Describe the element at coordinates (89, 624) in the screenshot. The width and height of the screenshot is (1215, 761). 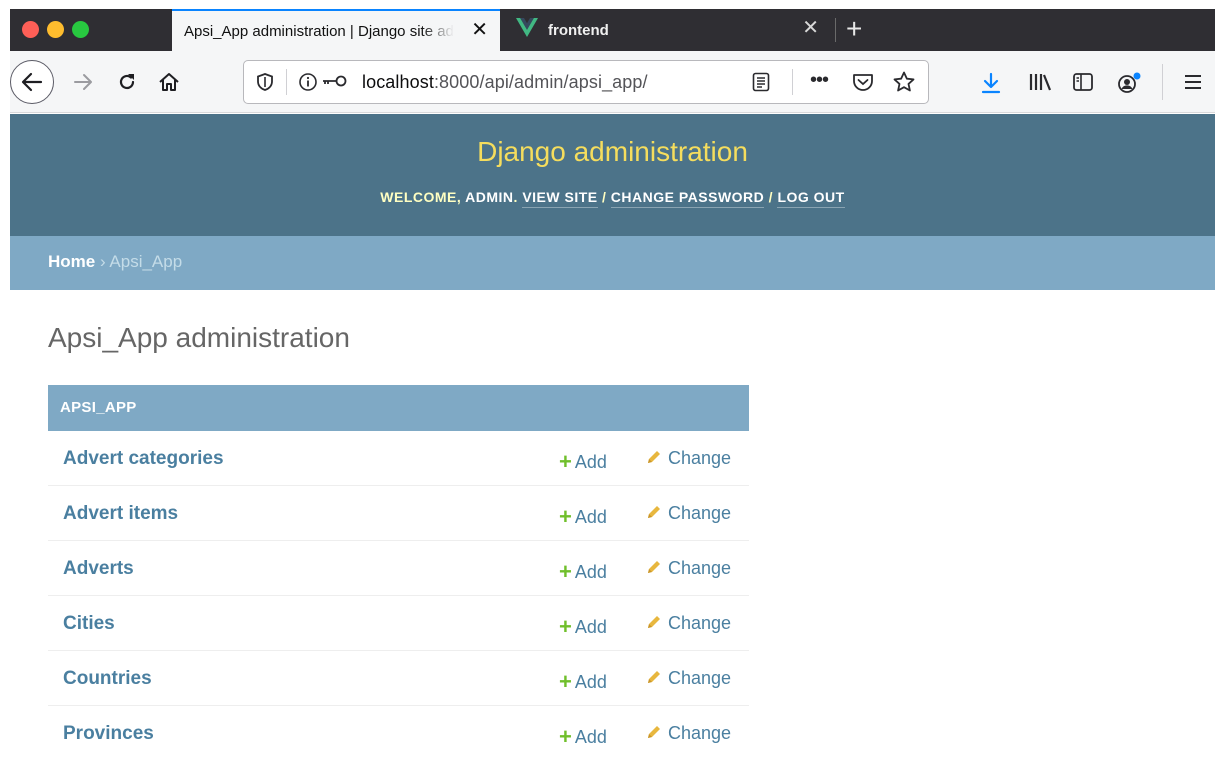
I see `model-link: Cities` at that location.